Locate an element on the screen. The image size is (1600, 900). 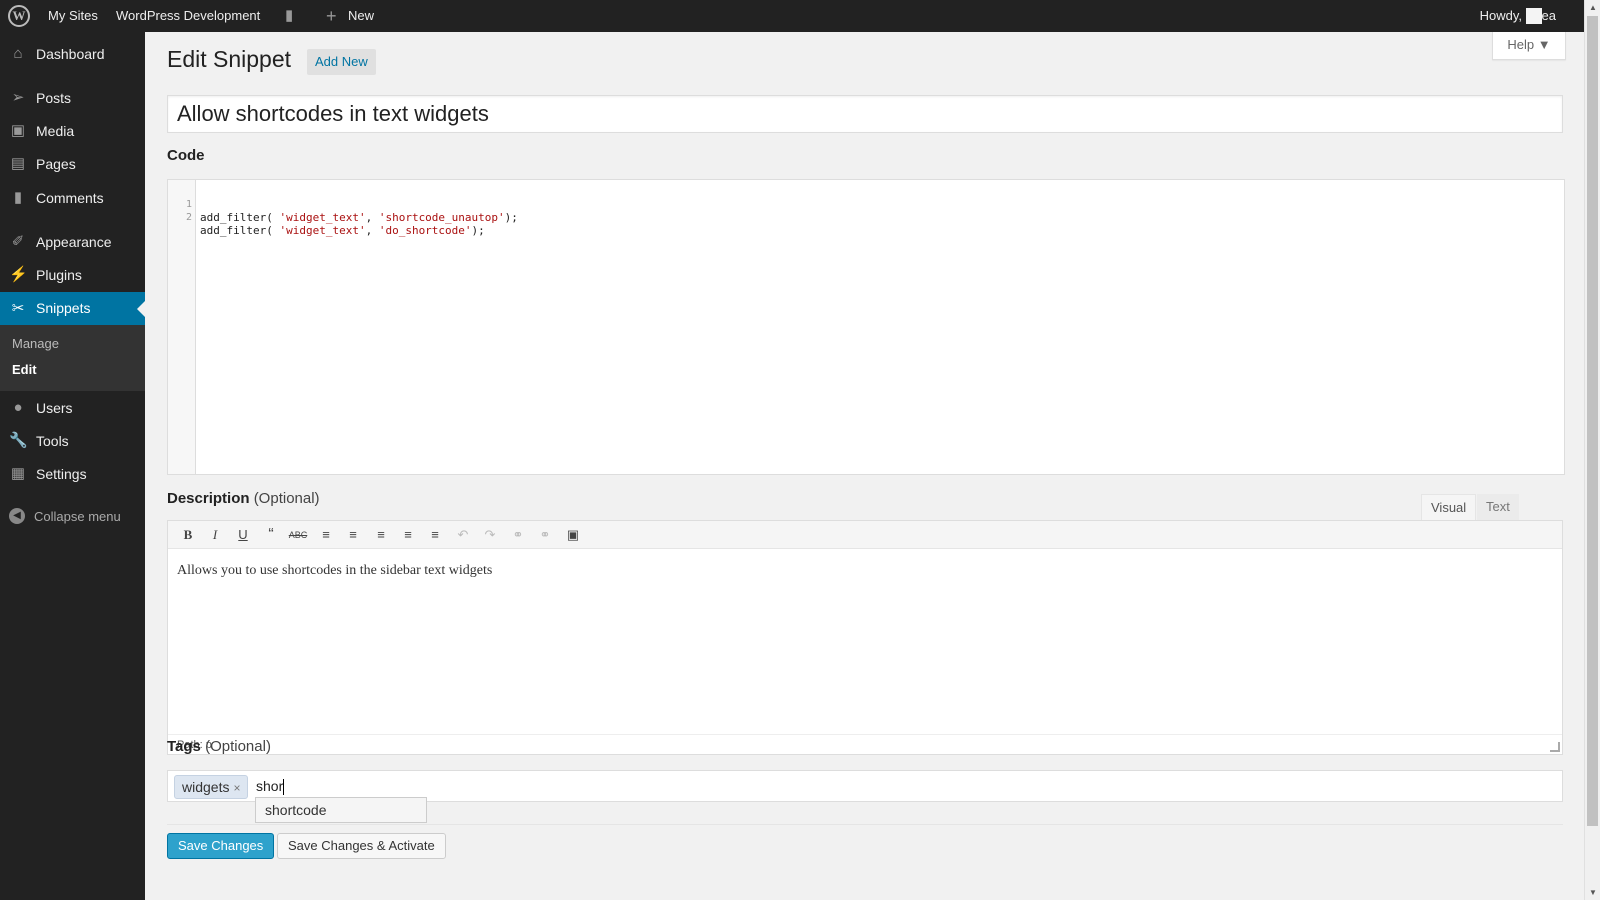
description-label-text: Description is located at coordinates (208, 498).